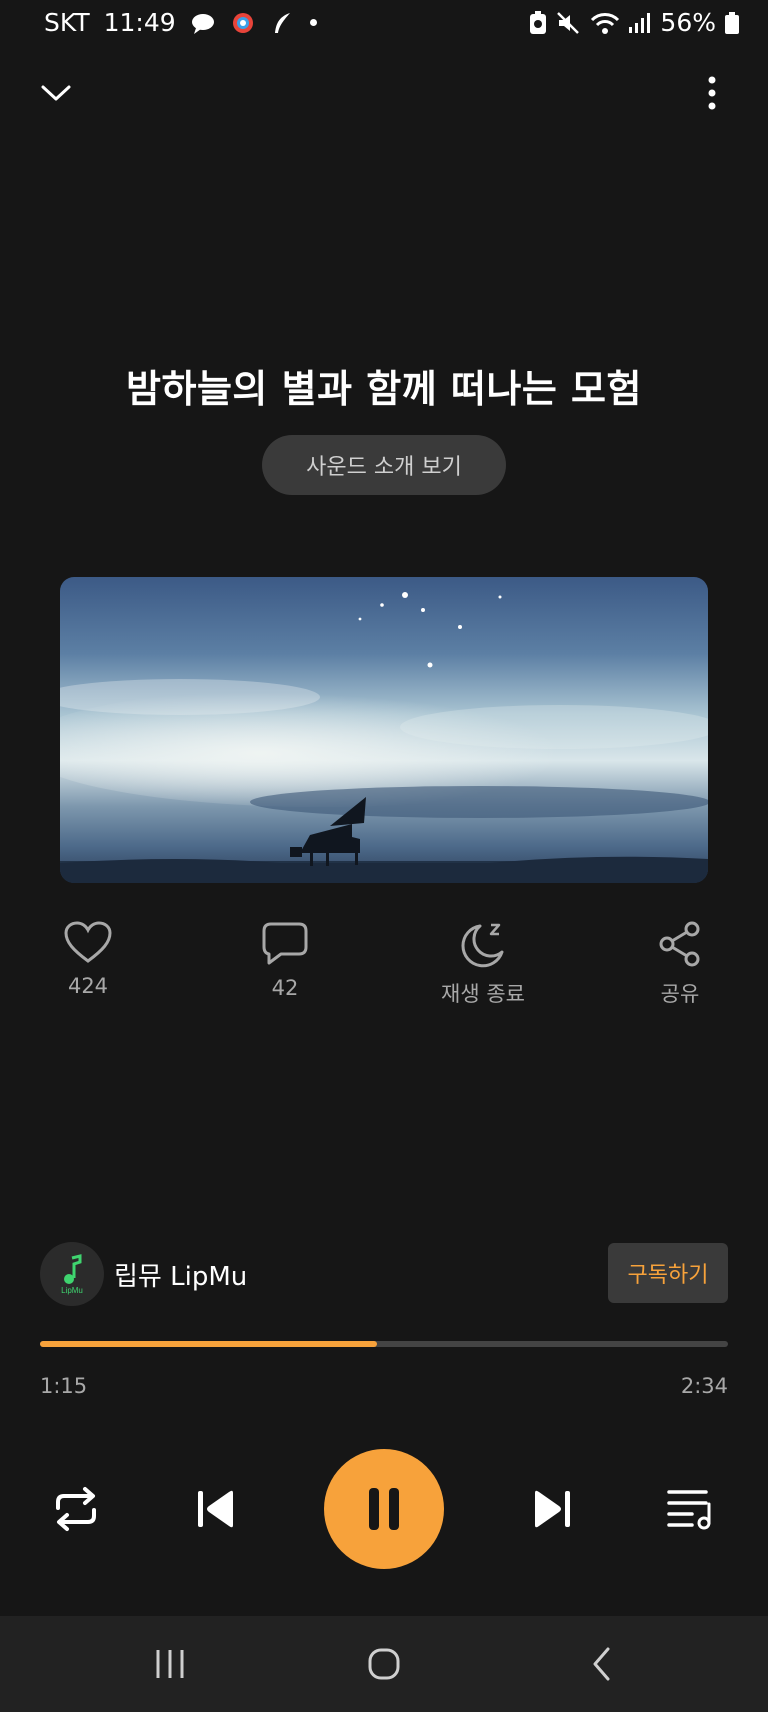 The width and height of the screenshot is (768, 1712). What do you see at coordinates (313, 22) in the screenshot?
I see `notification-dot-icon` at bounding box center [313, 22].